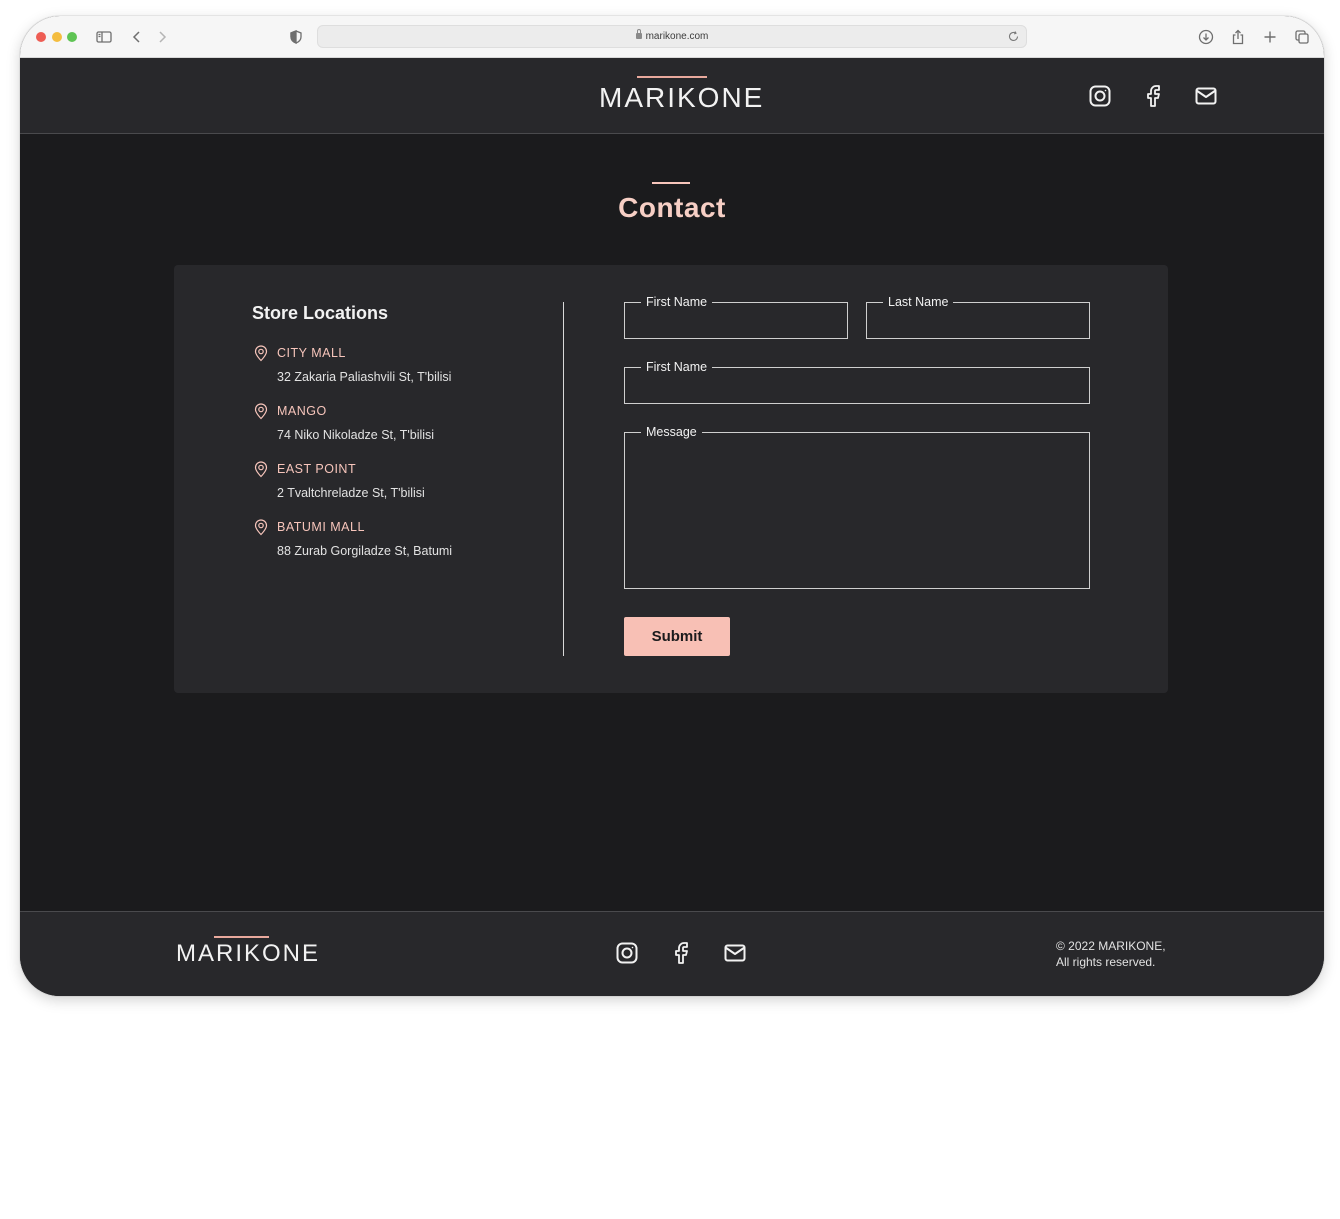  Describe the element at coordinates (311, 353) in the screenshot. I see `store-name: CITY MALL` at that location.